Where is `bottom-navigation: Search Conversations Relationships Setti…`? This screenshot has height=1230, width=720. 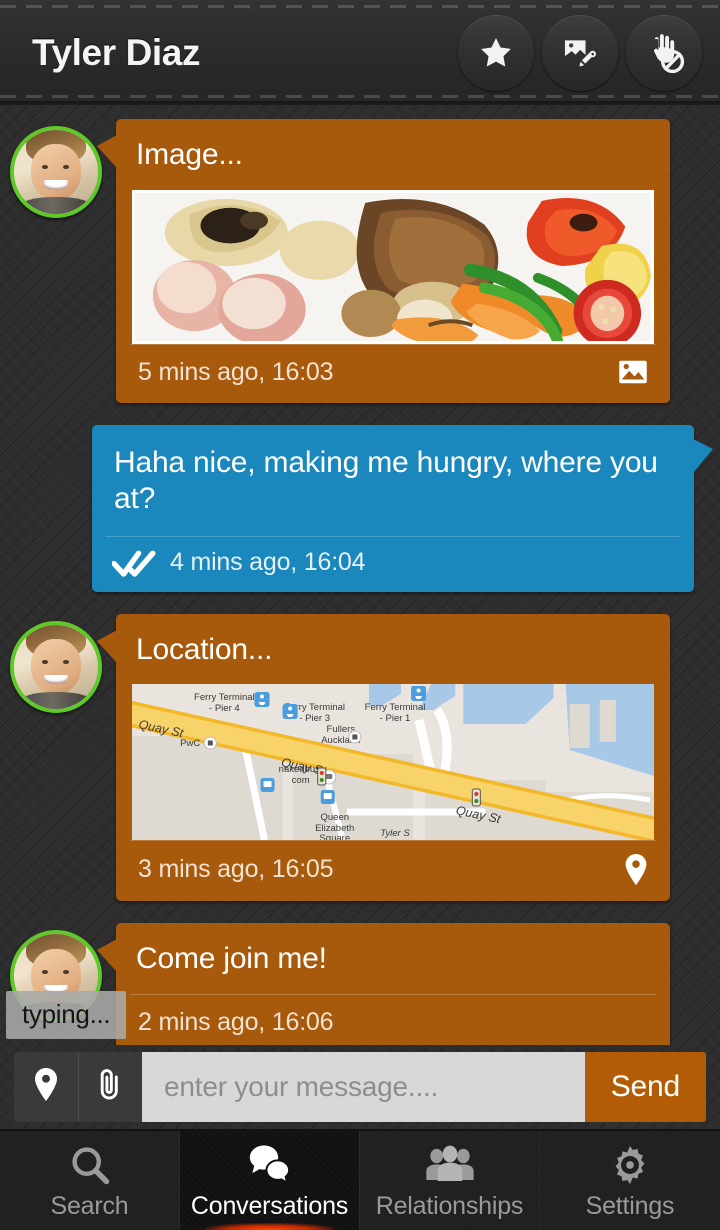 bottom-navigation: Search Conversations Relationships Setti… is located at coordinates (360, 1179).